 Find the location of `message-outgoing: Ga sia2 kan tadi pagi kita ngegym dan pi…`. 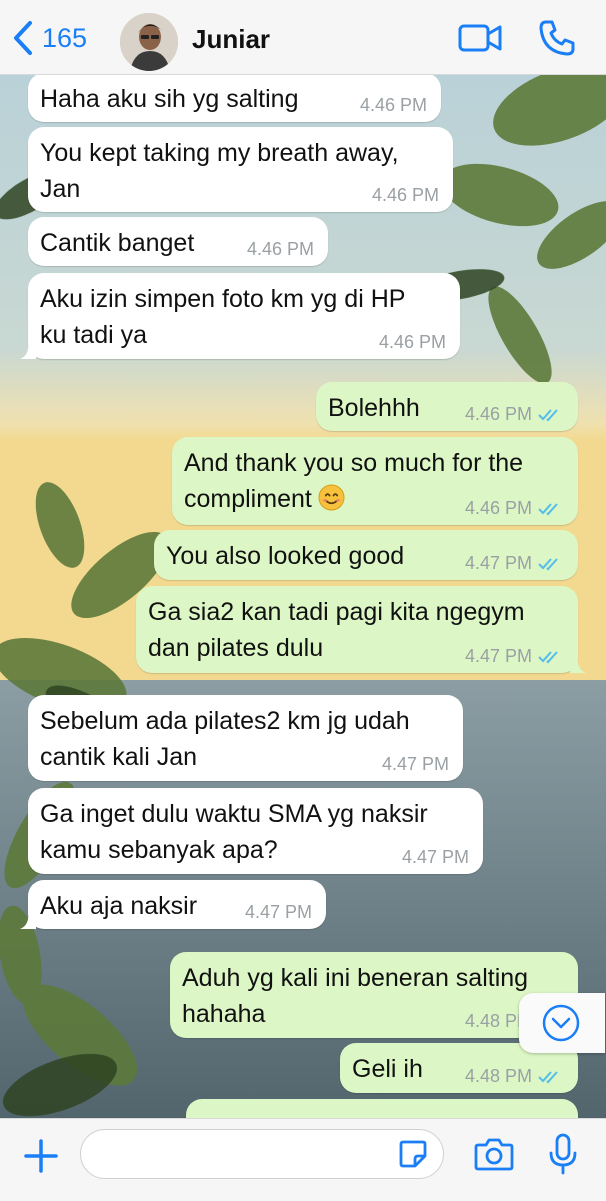

message-outgoing: Ga sia2 kan tadi pagi kita ngegym dan pi… is located at coordinates (361, 629).